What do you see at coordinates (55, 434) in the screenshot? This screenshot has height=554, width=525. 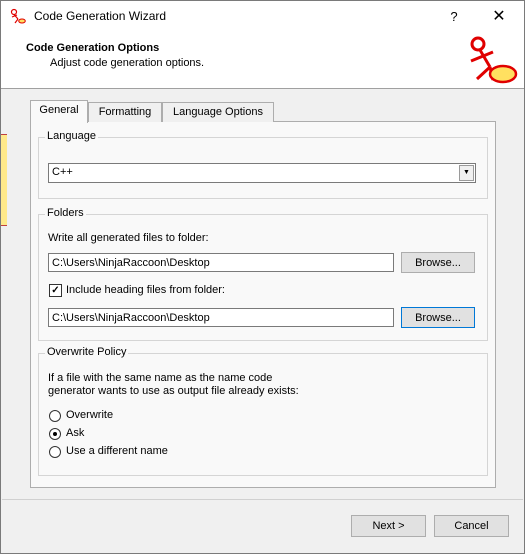 I see `ask-radio` at bounding box center [55, 434].